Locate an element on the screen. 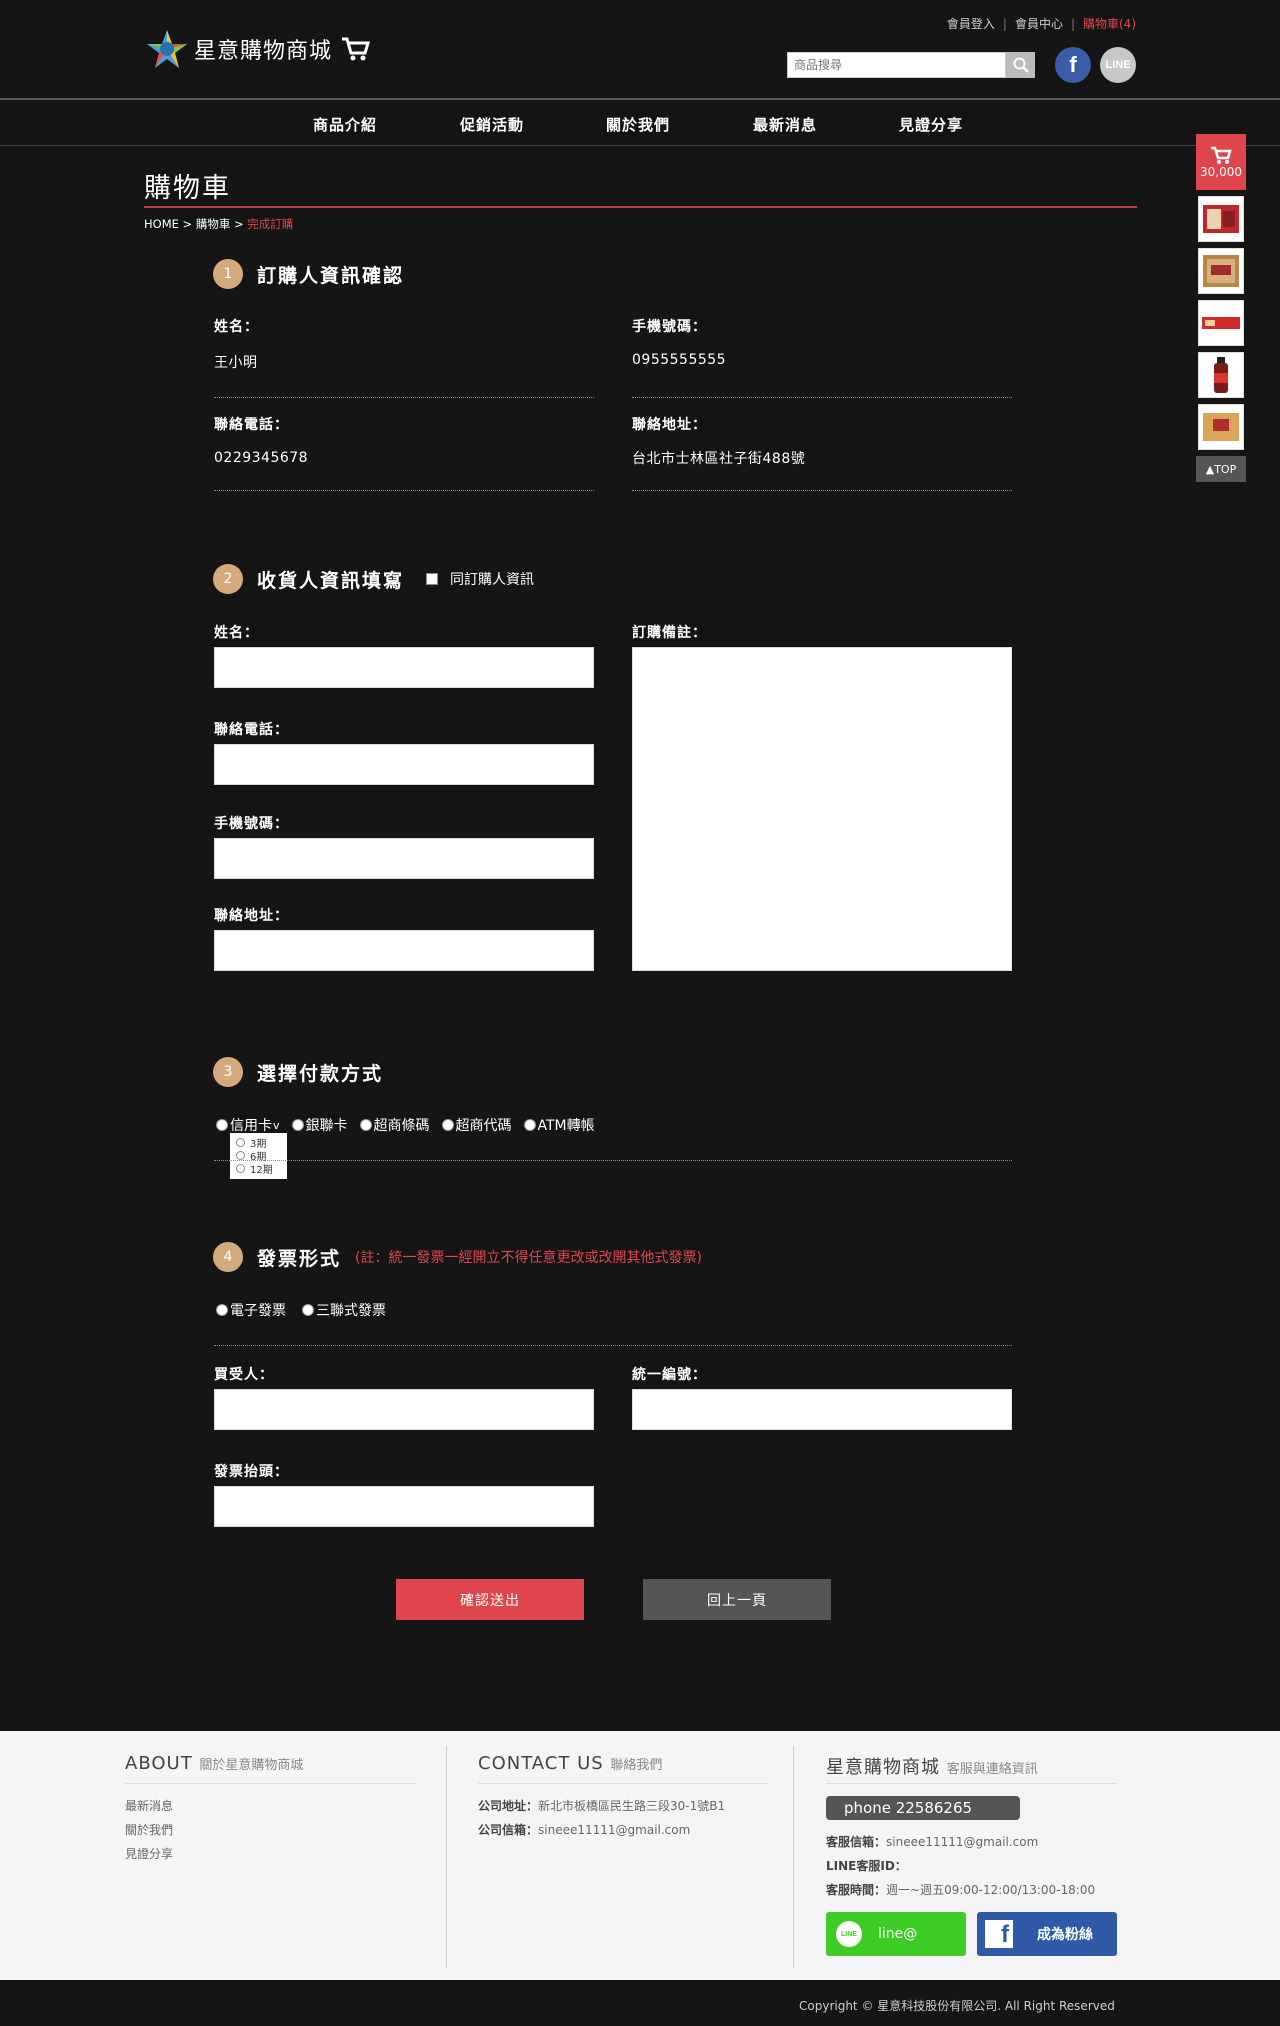 The image size is (1280, 2026). submit-button: 確認送出 is located at coordinates (490, 1599).